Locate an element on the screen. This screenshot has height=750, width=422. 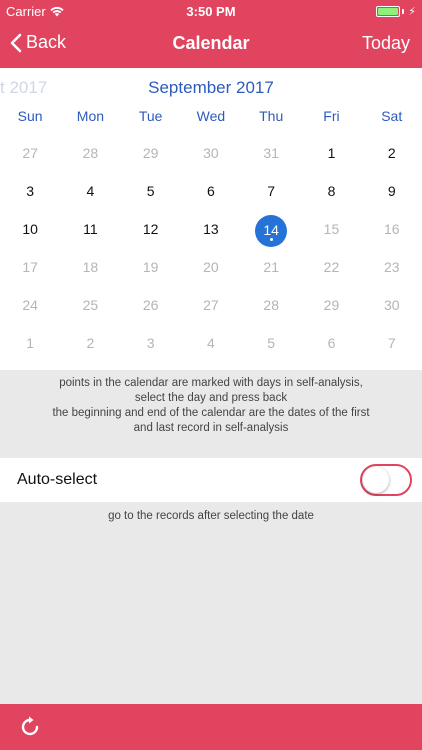
calendar-day: 21 is located at coordinates (271, 267).